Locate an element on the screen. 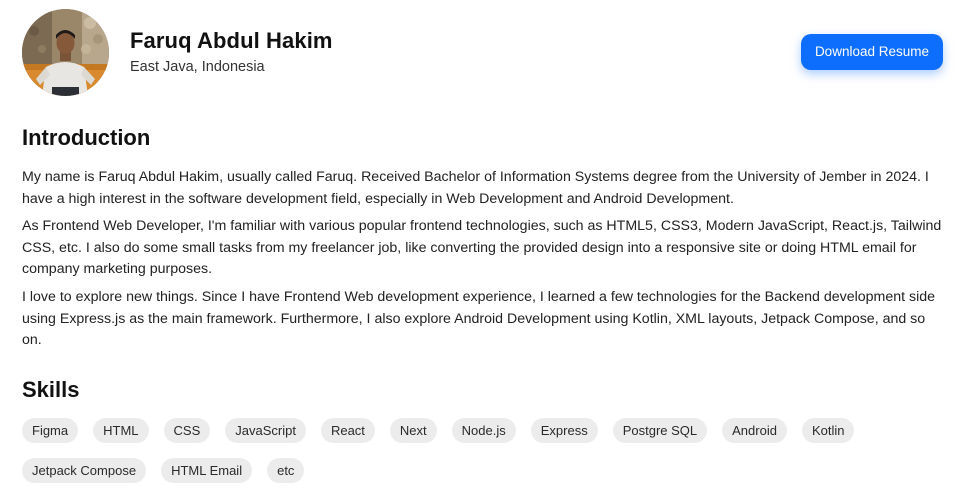 This screenshot has width=970, height=498. avatar is located at coordinates (65, 52).